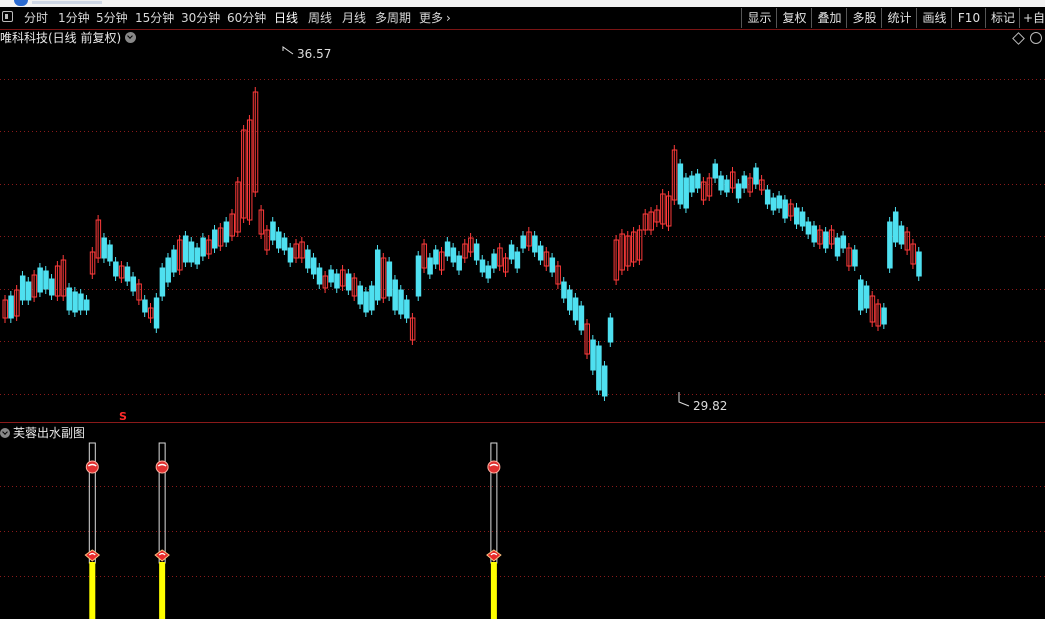 This screenshot has width=1045, height=619. Describe the element at coordinates (314, 54) in the screenshot. I see `high-price-label: 36.57` at that location.